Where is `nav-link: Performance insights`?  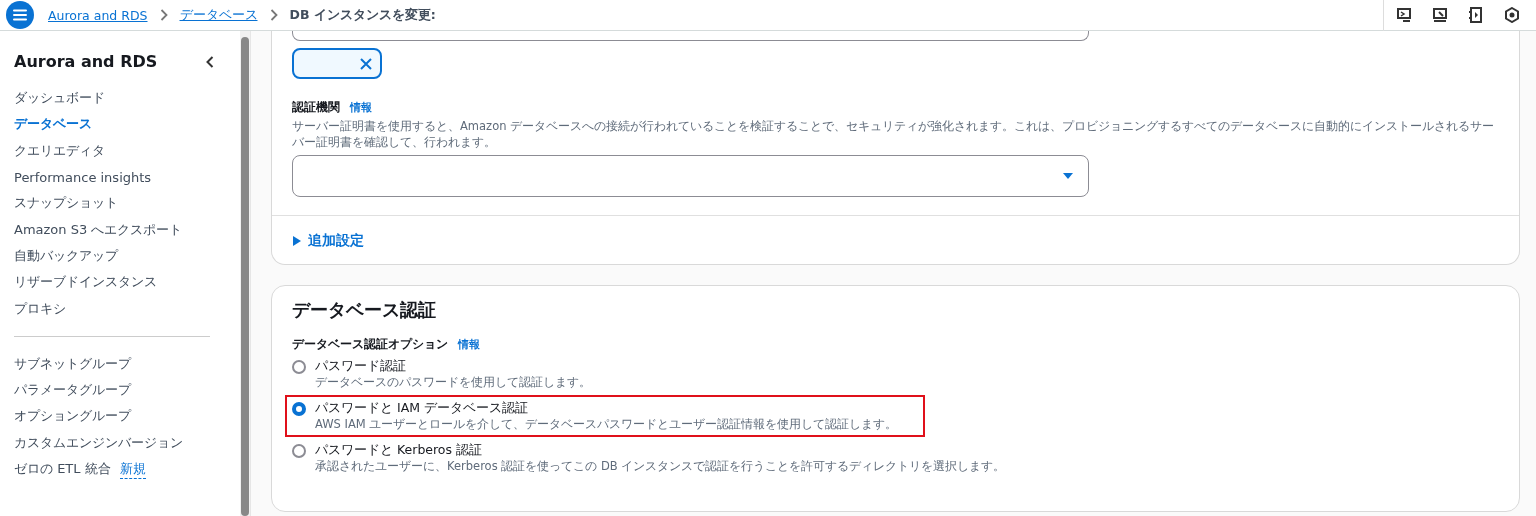 nav-link: Performance insights is located at coordinates (83, 177).